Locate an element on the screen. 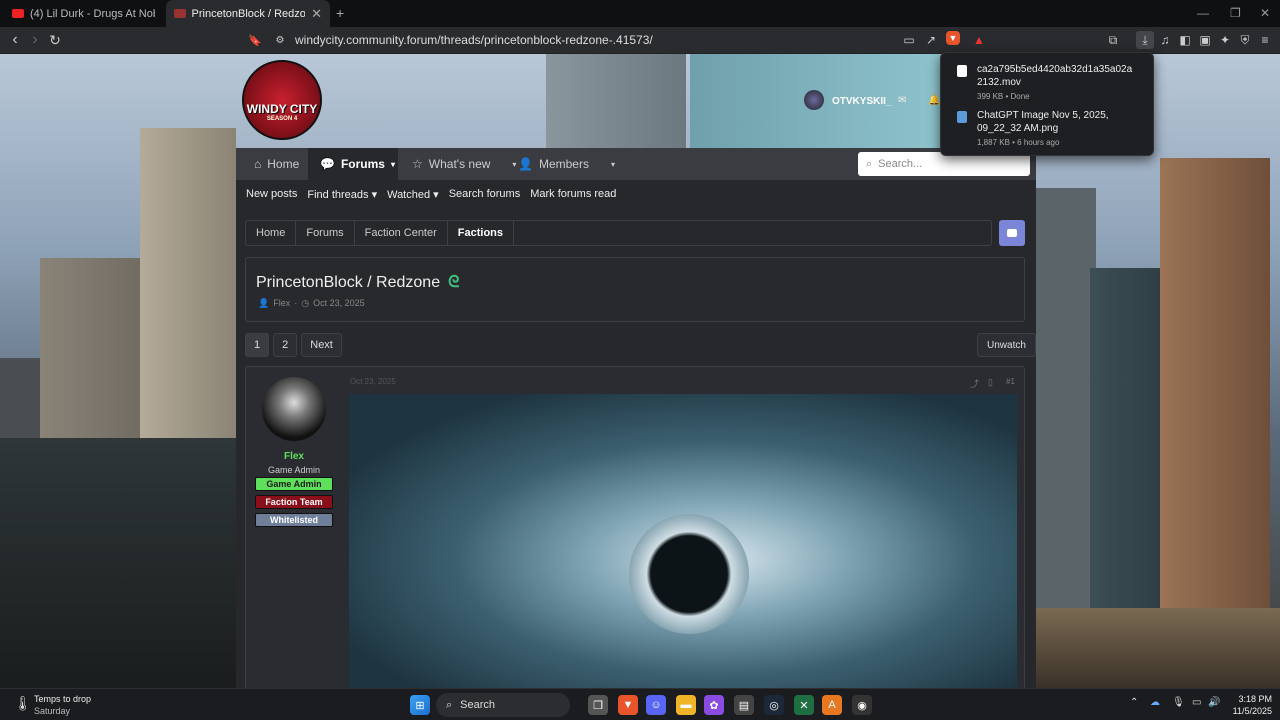  user-avatar is located at coordinates (814, 100).